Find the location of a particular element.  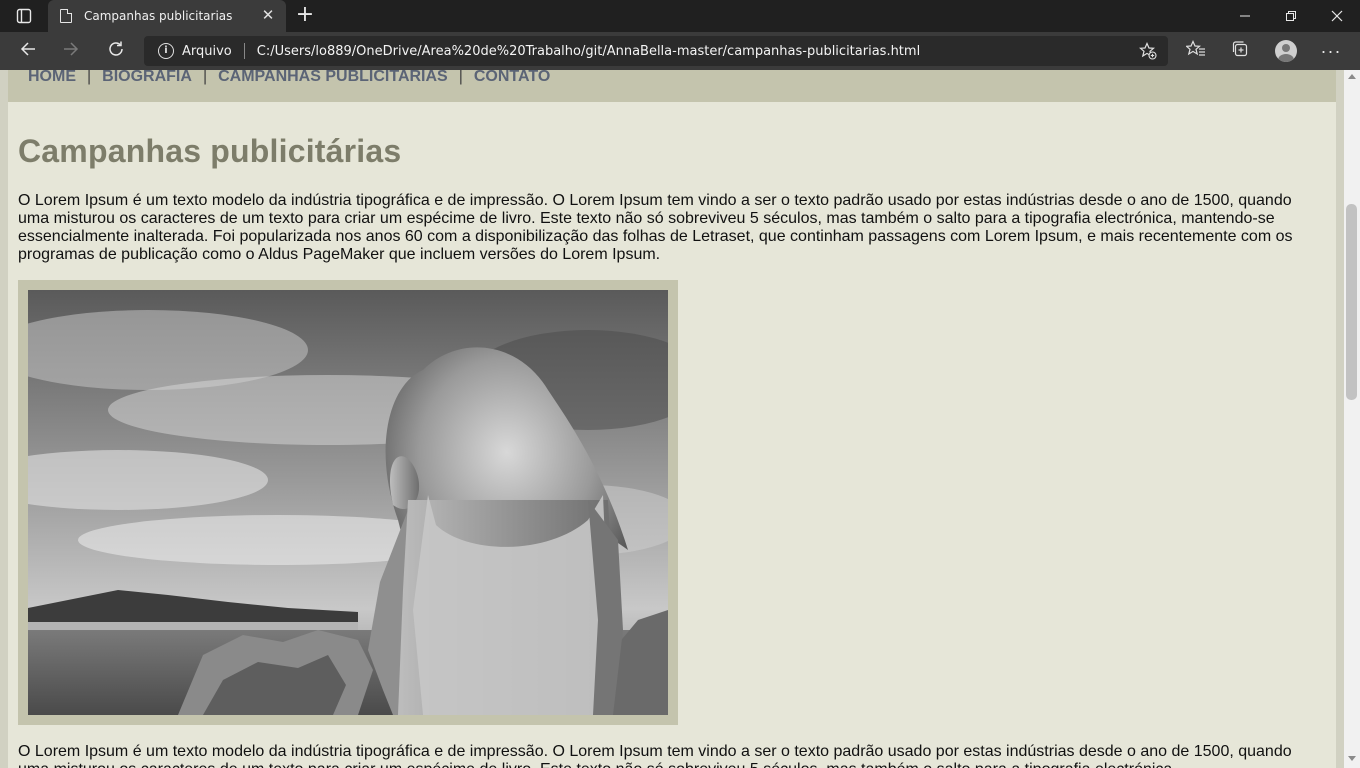

favorites-button is located at coordinates (1196, 51).